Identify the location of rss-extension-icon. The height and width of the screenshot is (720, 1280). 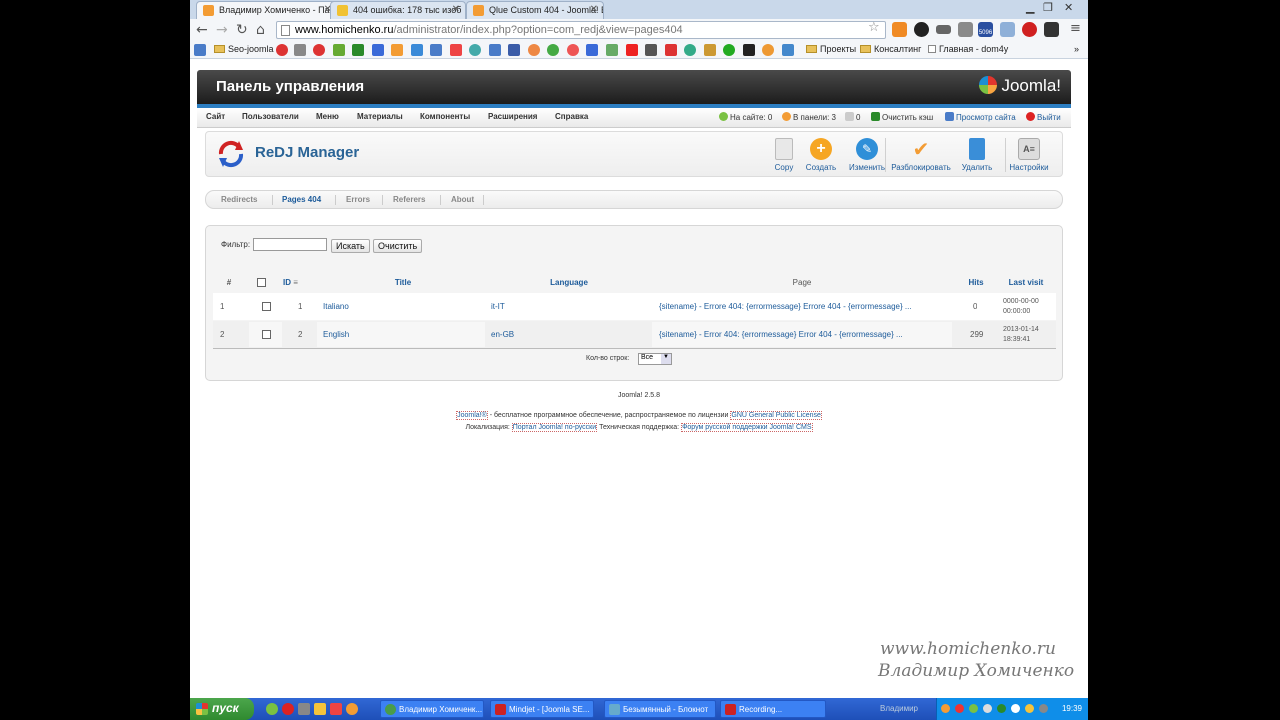
(899, 29).